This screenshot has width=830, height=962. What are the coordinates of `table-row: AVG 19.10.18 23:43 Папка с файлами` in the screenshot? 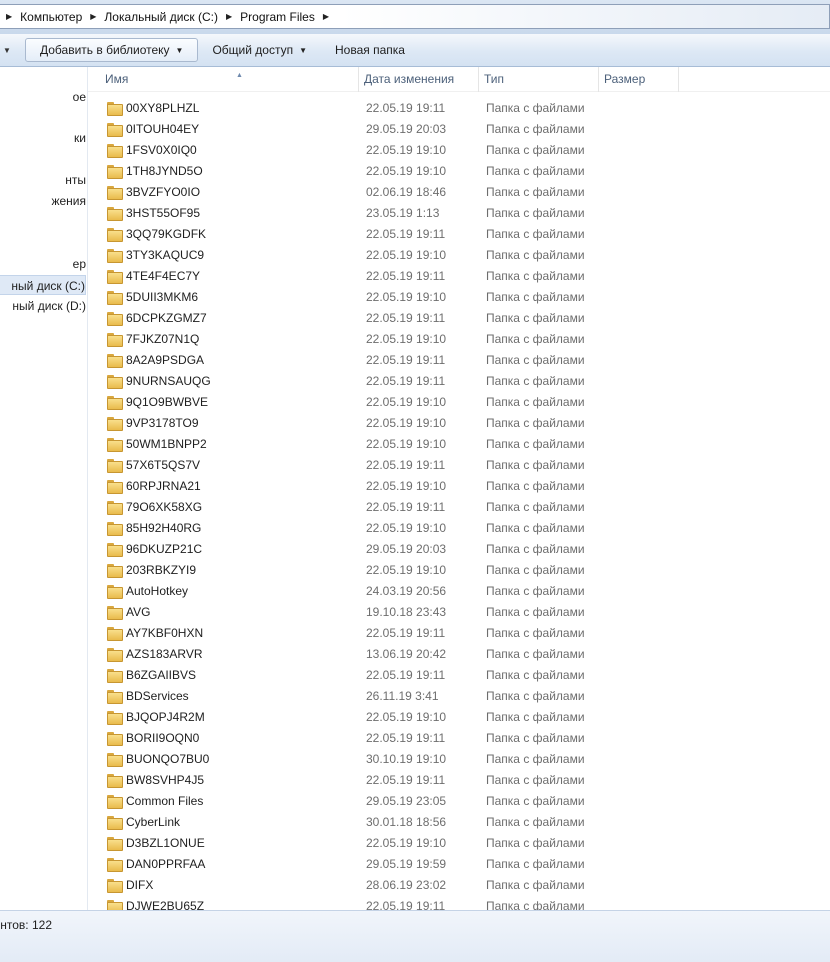 It's located at (459, 612).